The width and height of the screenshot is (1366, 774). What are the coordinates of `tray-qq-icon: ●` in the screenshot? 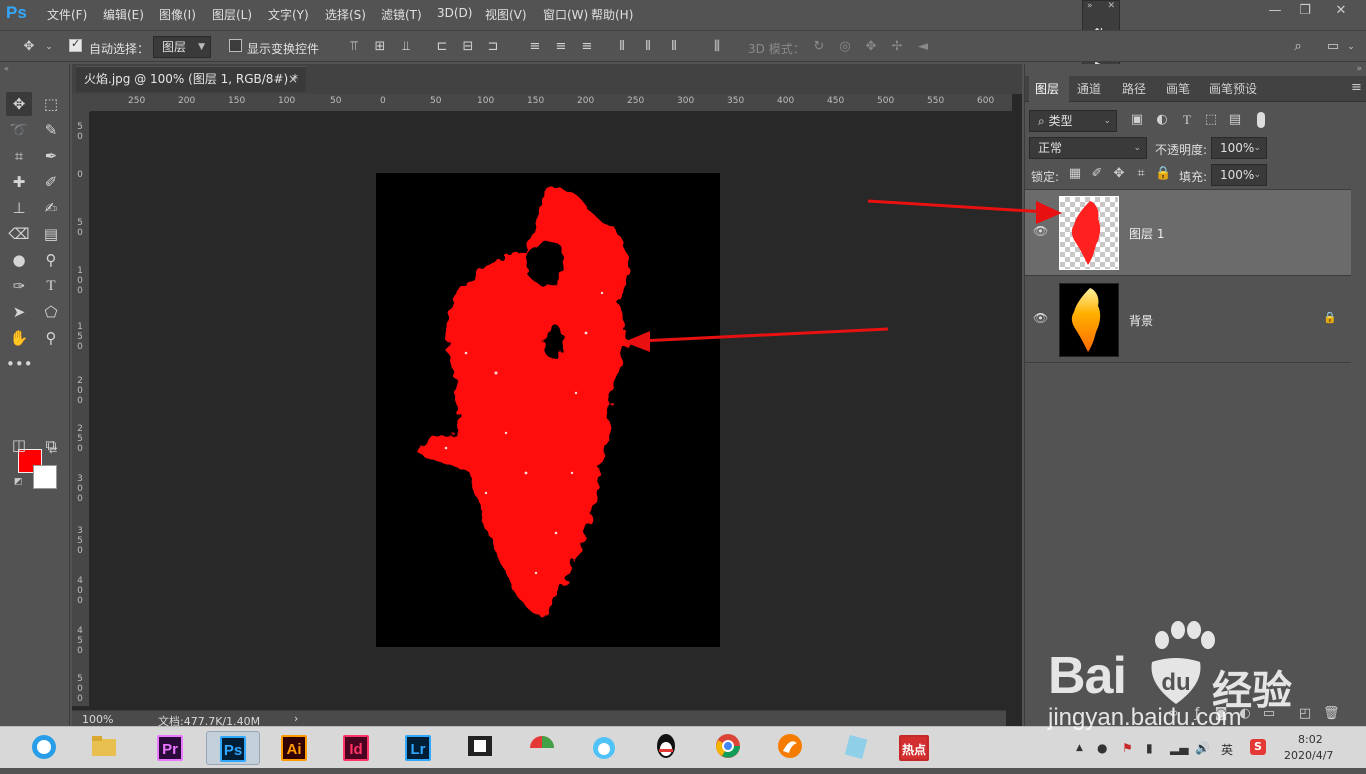 It's located at (1102, 748).